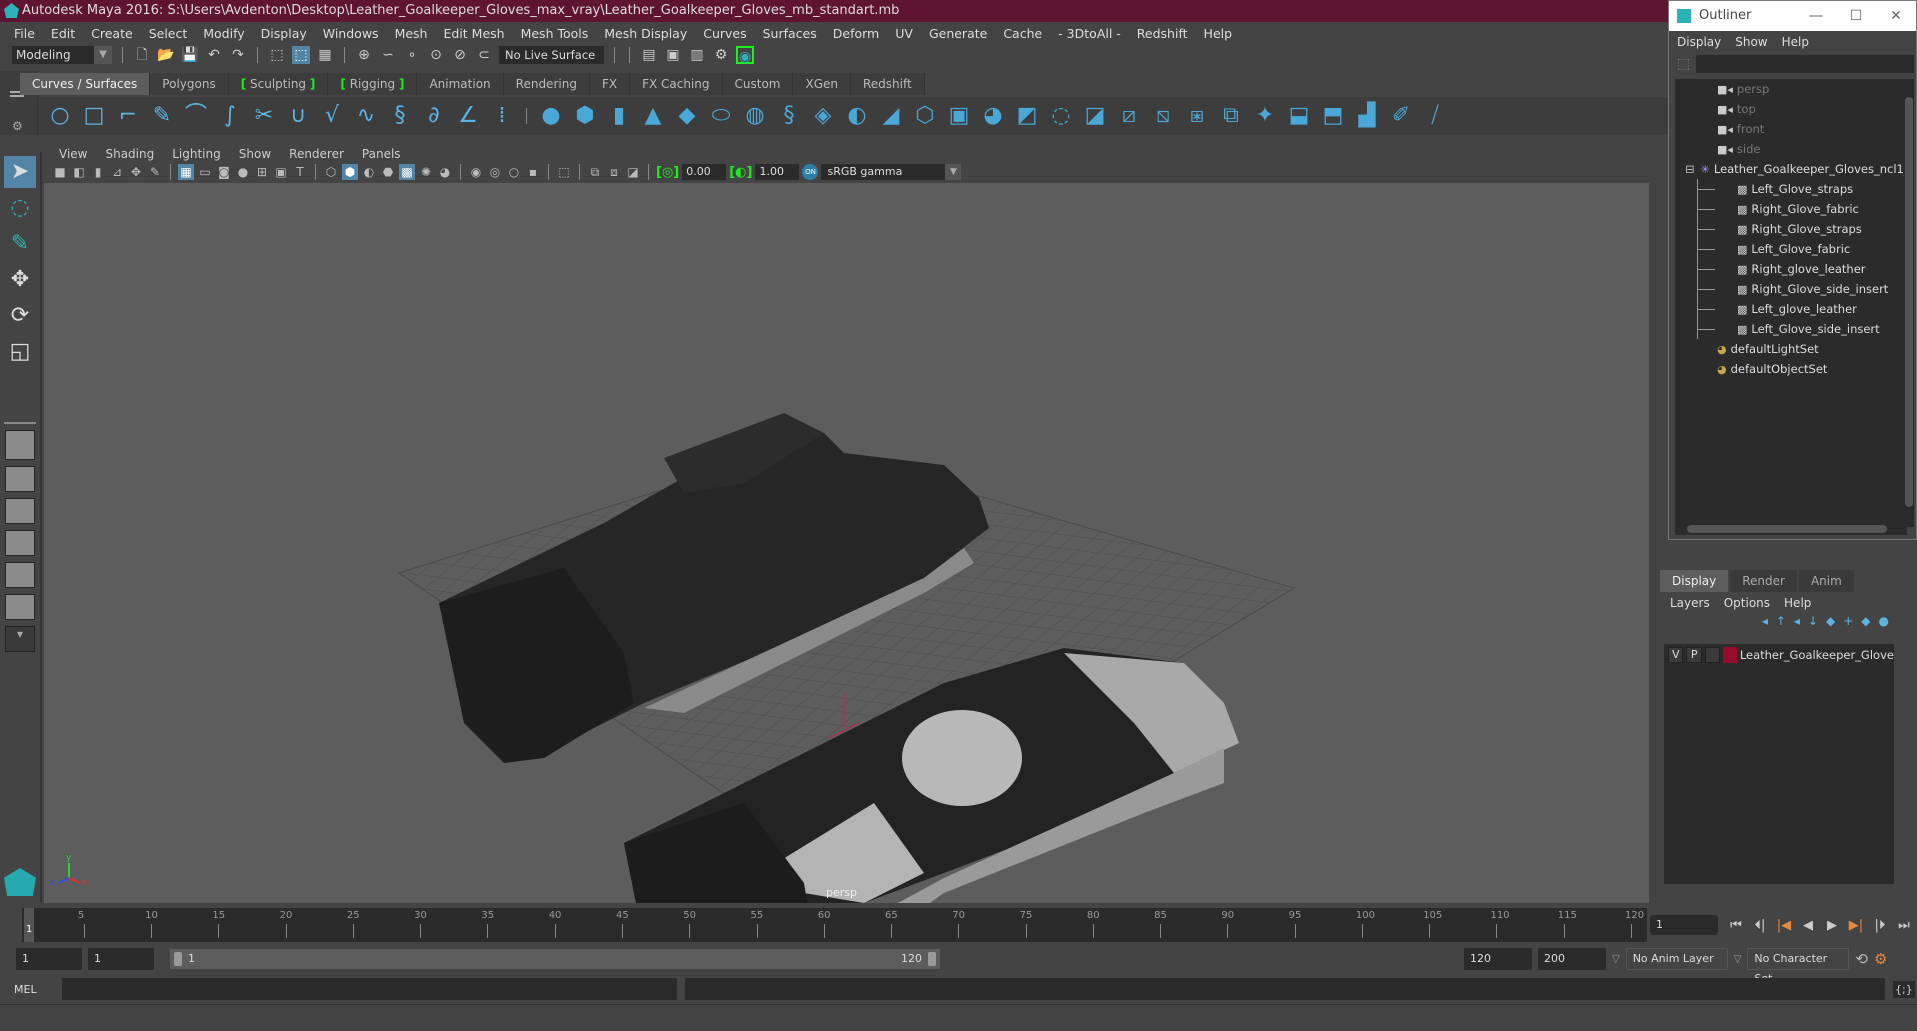 Image resolution: width=1917 pixels, height=1031 pixels. Describe the element at coordinates (551, 116) in the screenshot. I see `nurbs-sphere-icon: ●` at that location.